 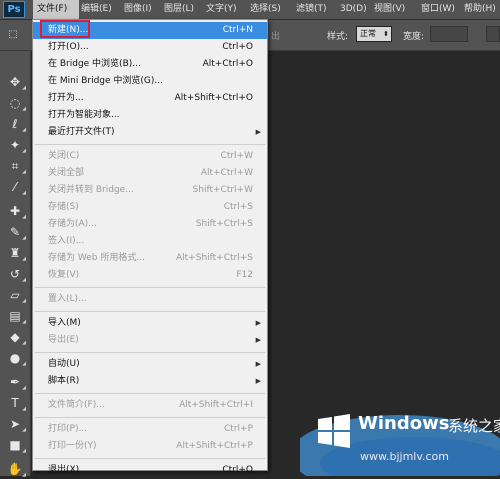 I want to click on file-menu-item: 文件简介(F)... Alt+Shift+Ctrl+I, so click(x=150, y=405).